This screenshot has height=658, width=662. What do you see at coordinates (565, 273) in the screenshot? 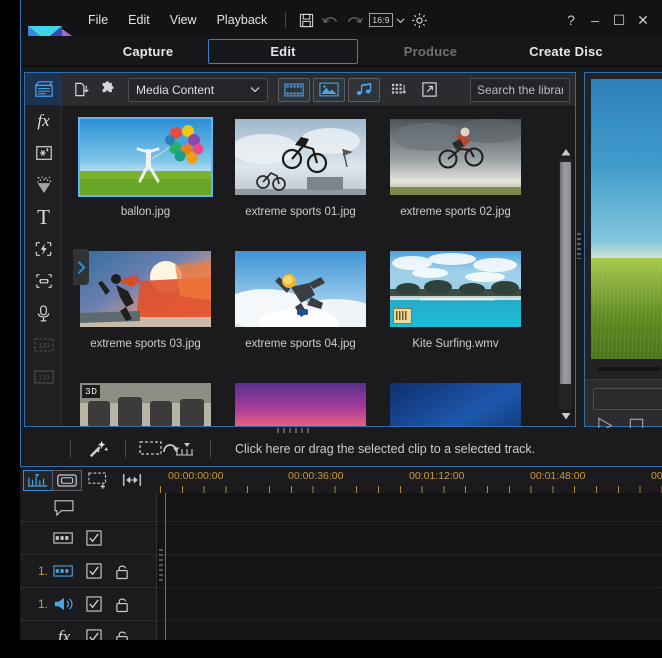
I see `scrollbar-thumb` at bounding box center [565, 273].